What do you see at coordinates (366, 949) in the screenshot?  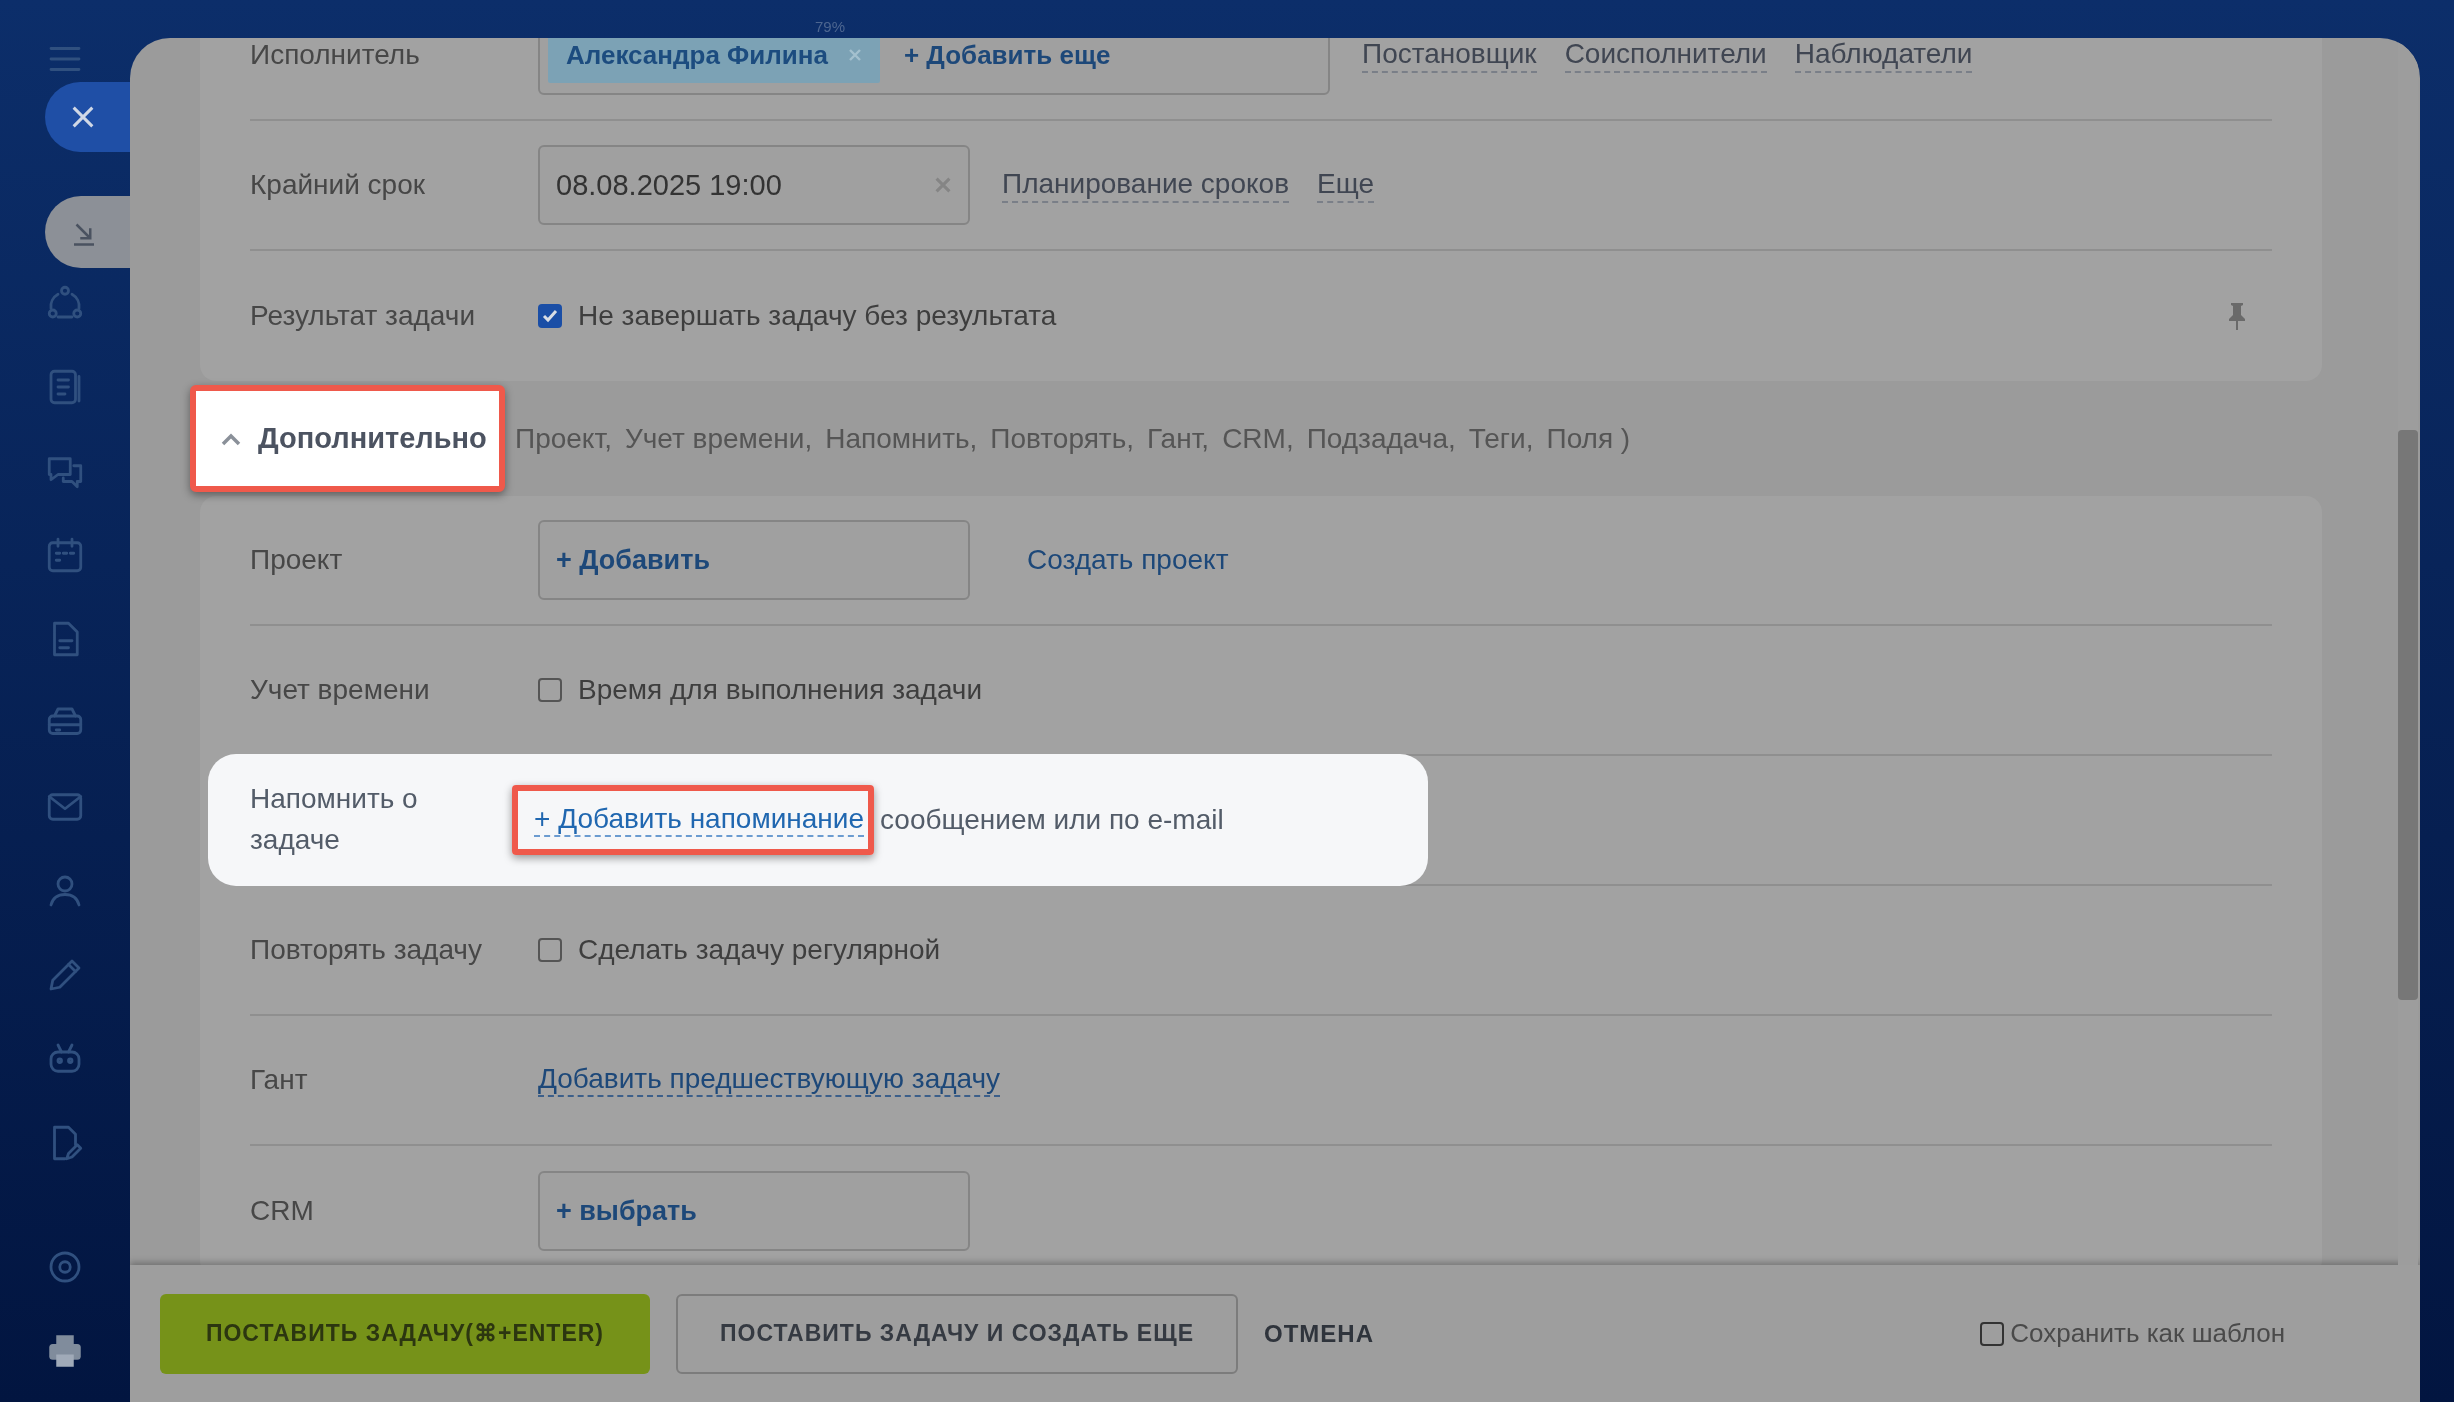 I see `field-label: Повторять задачу` at bounding box center [366, 949].